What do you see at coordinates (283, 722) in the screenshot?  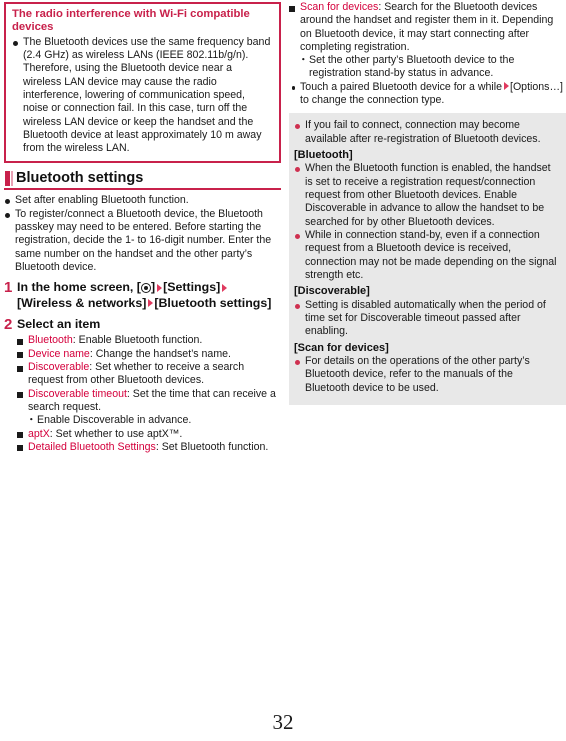 I see `page-number: 32` at bounding box center [283, 722].